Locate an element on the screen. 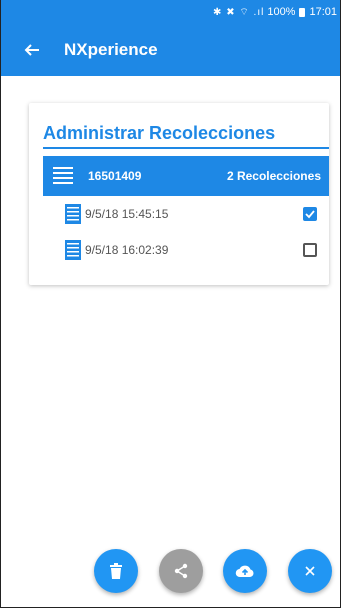  collection-group-header: 16501409 2 Recolecciones is located at coordinates (186, 176).